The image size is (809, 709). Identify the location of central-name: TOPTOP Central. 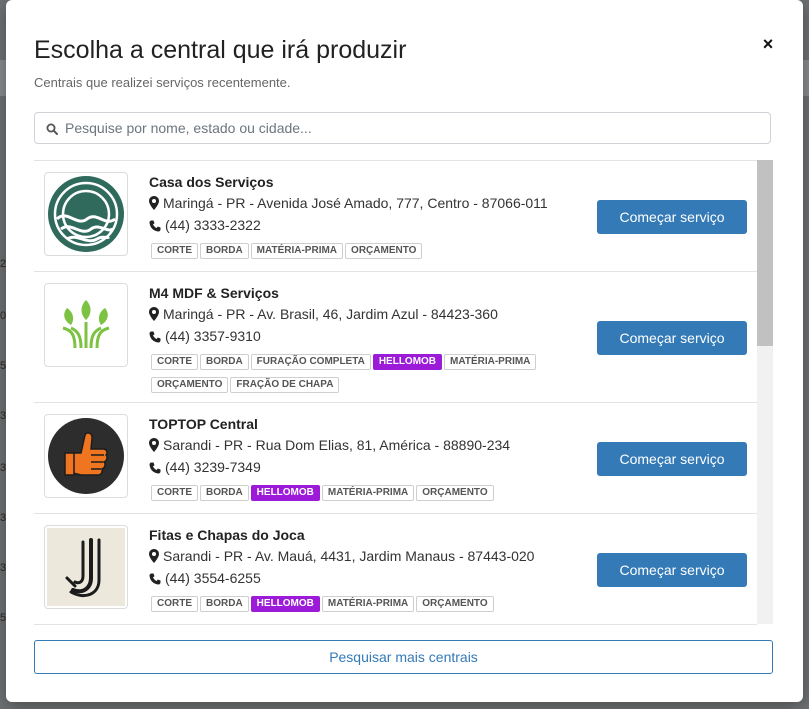
(203, 424).